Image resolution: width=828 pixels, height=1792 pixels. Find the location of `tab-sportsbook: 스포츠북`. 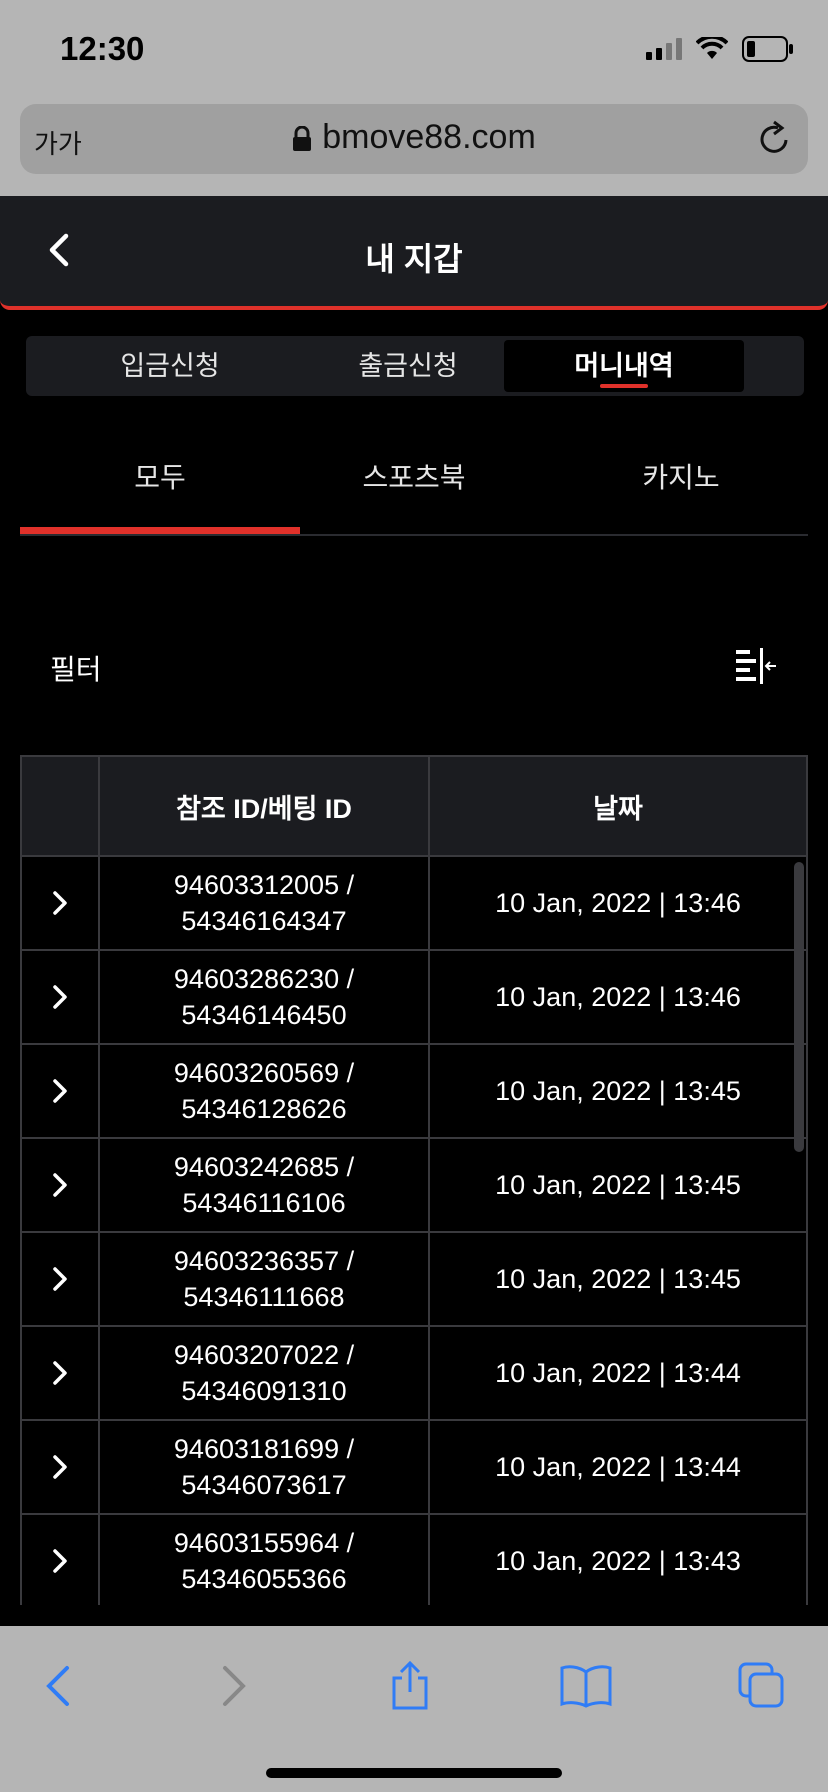

tab-sportsbook: 스포츠북 is located at coordinates (414, 487).